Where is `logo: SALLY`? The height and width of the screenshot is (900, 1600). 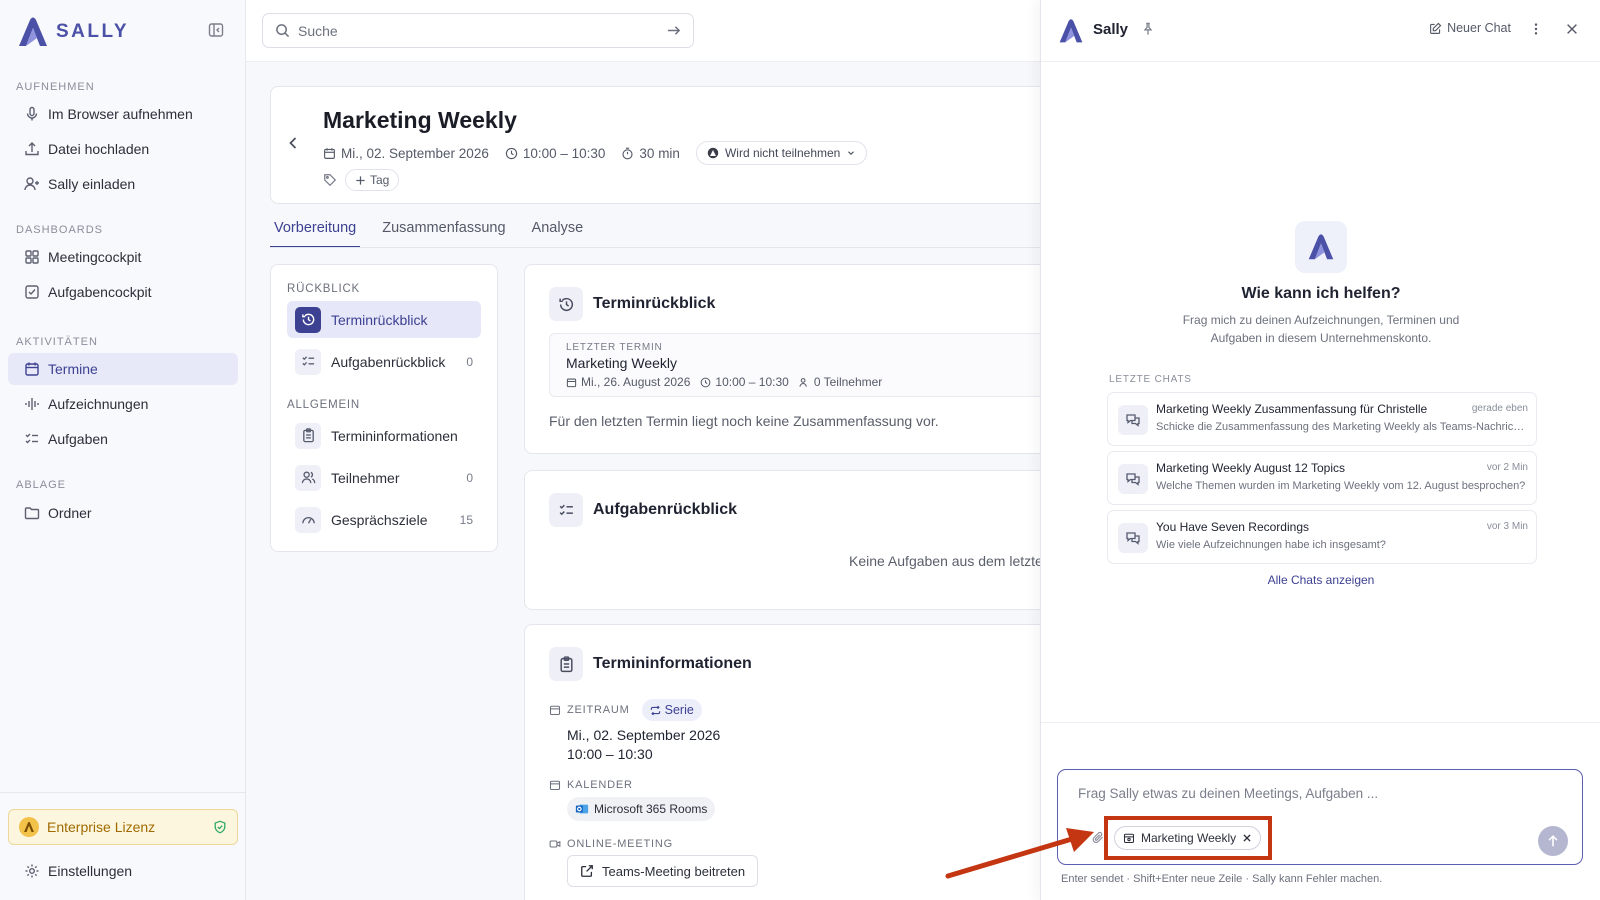
logo: SALLY is located at coordinates (123, 32).